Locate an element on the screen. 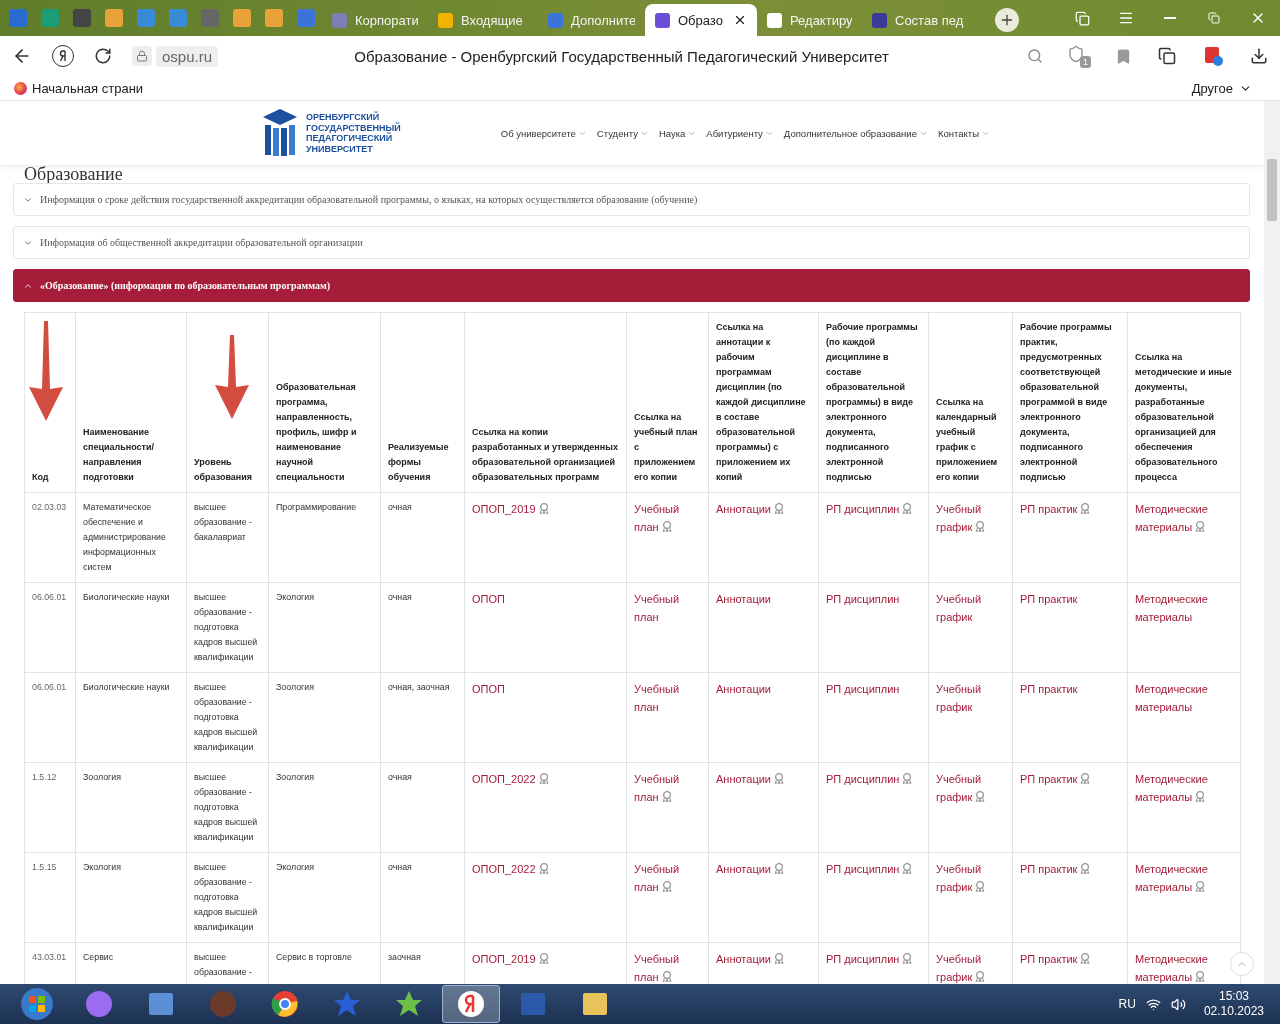 This screenshot has width=1280, height=1024. scrollbar-thumb is located at coordinates (1272, 190).